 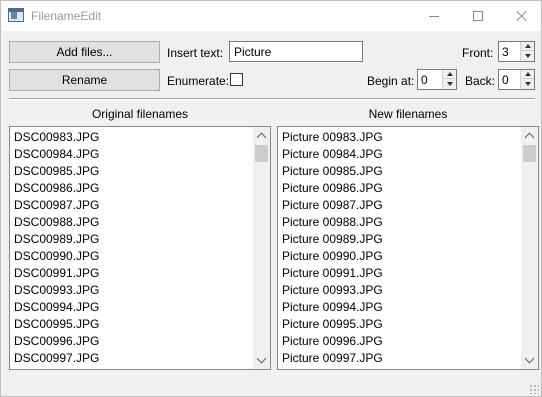 What do you see at coordinates (332, 358) in the screenshot?
I see `list-item: Picture 00997.JPG` at bounding box center [332, 358].